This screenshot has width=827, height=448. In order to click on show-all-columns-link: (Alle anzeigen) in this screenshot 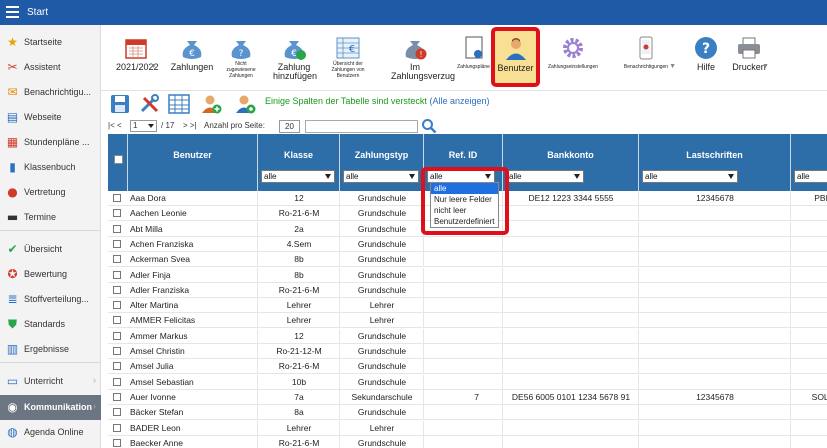, I will do `click(459, 101)`.